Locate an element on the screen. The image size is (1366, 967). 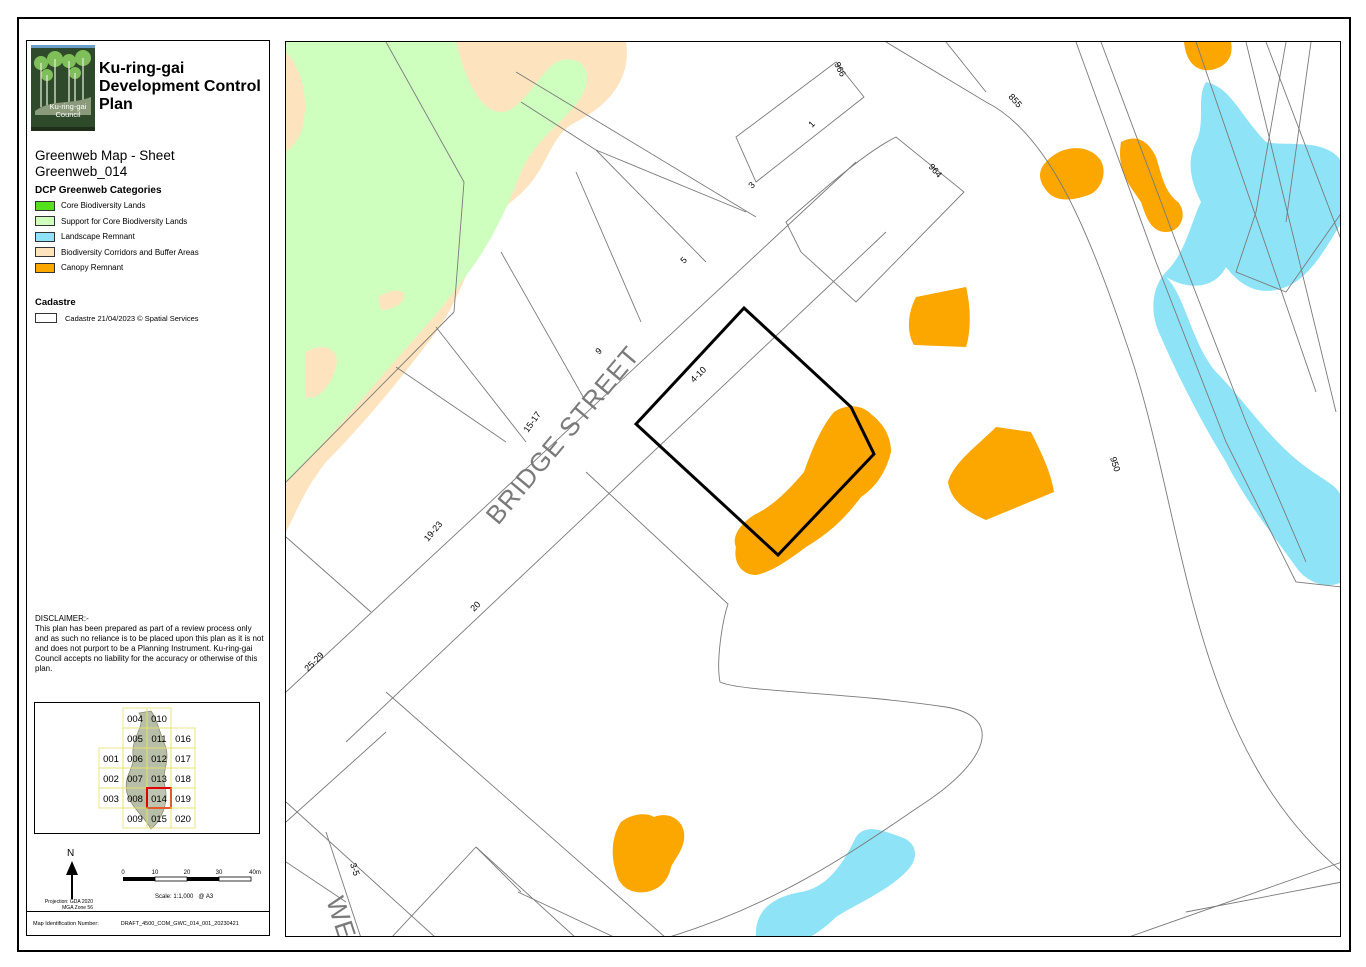
projection-text: Projection: GDA 2020 MGA Zone 56 is located at coordinates (68, 905).